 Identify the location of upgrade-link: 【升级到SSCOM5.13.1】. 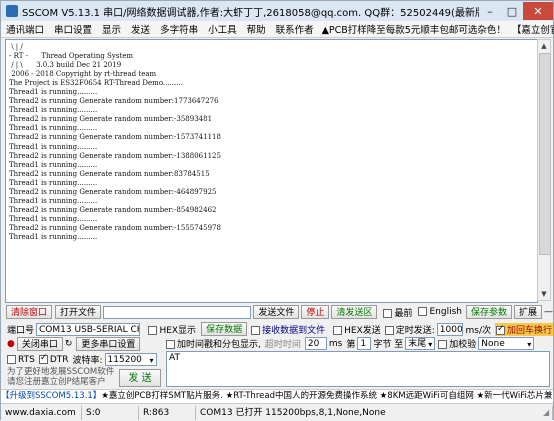
(51, 396).